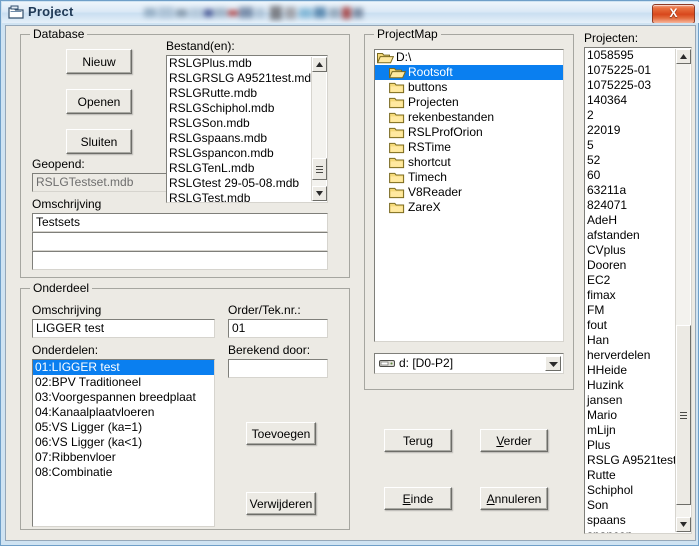 The width and height of the screenshot is (699, 546). Describe the element at coordinates (673, 13) in the screenshot. I see `close-button: X` at that location.